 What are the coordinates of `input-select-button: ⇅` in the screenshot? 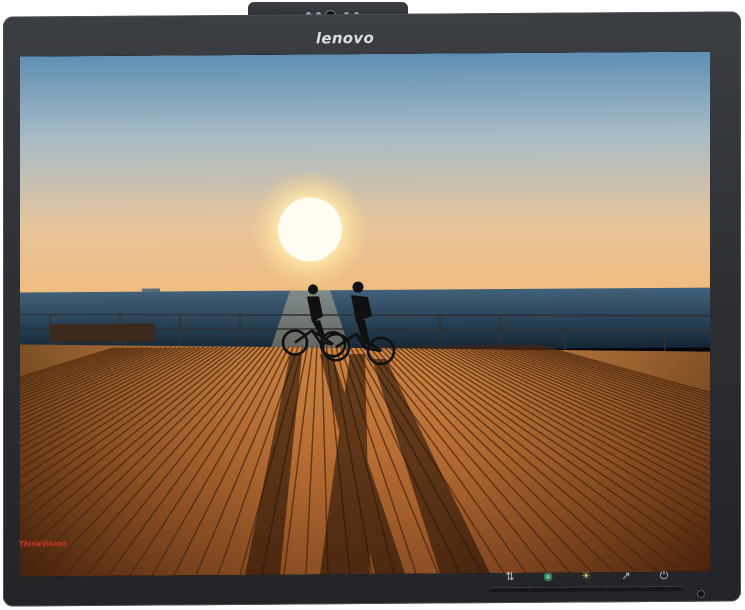 It's located at (510, 582).